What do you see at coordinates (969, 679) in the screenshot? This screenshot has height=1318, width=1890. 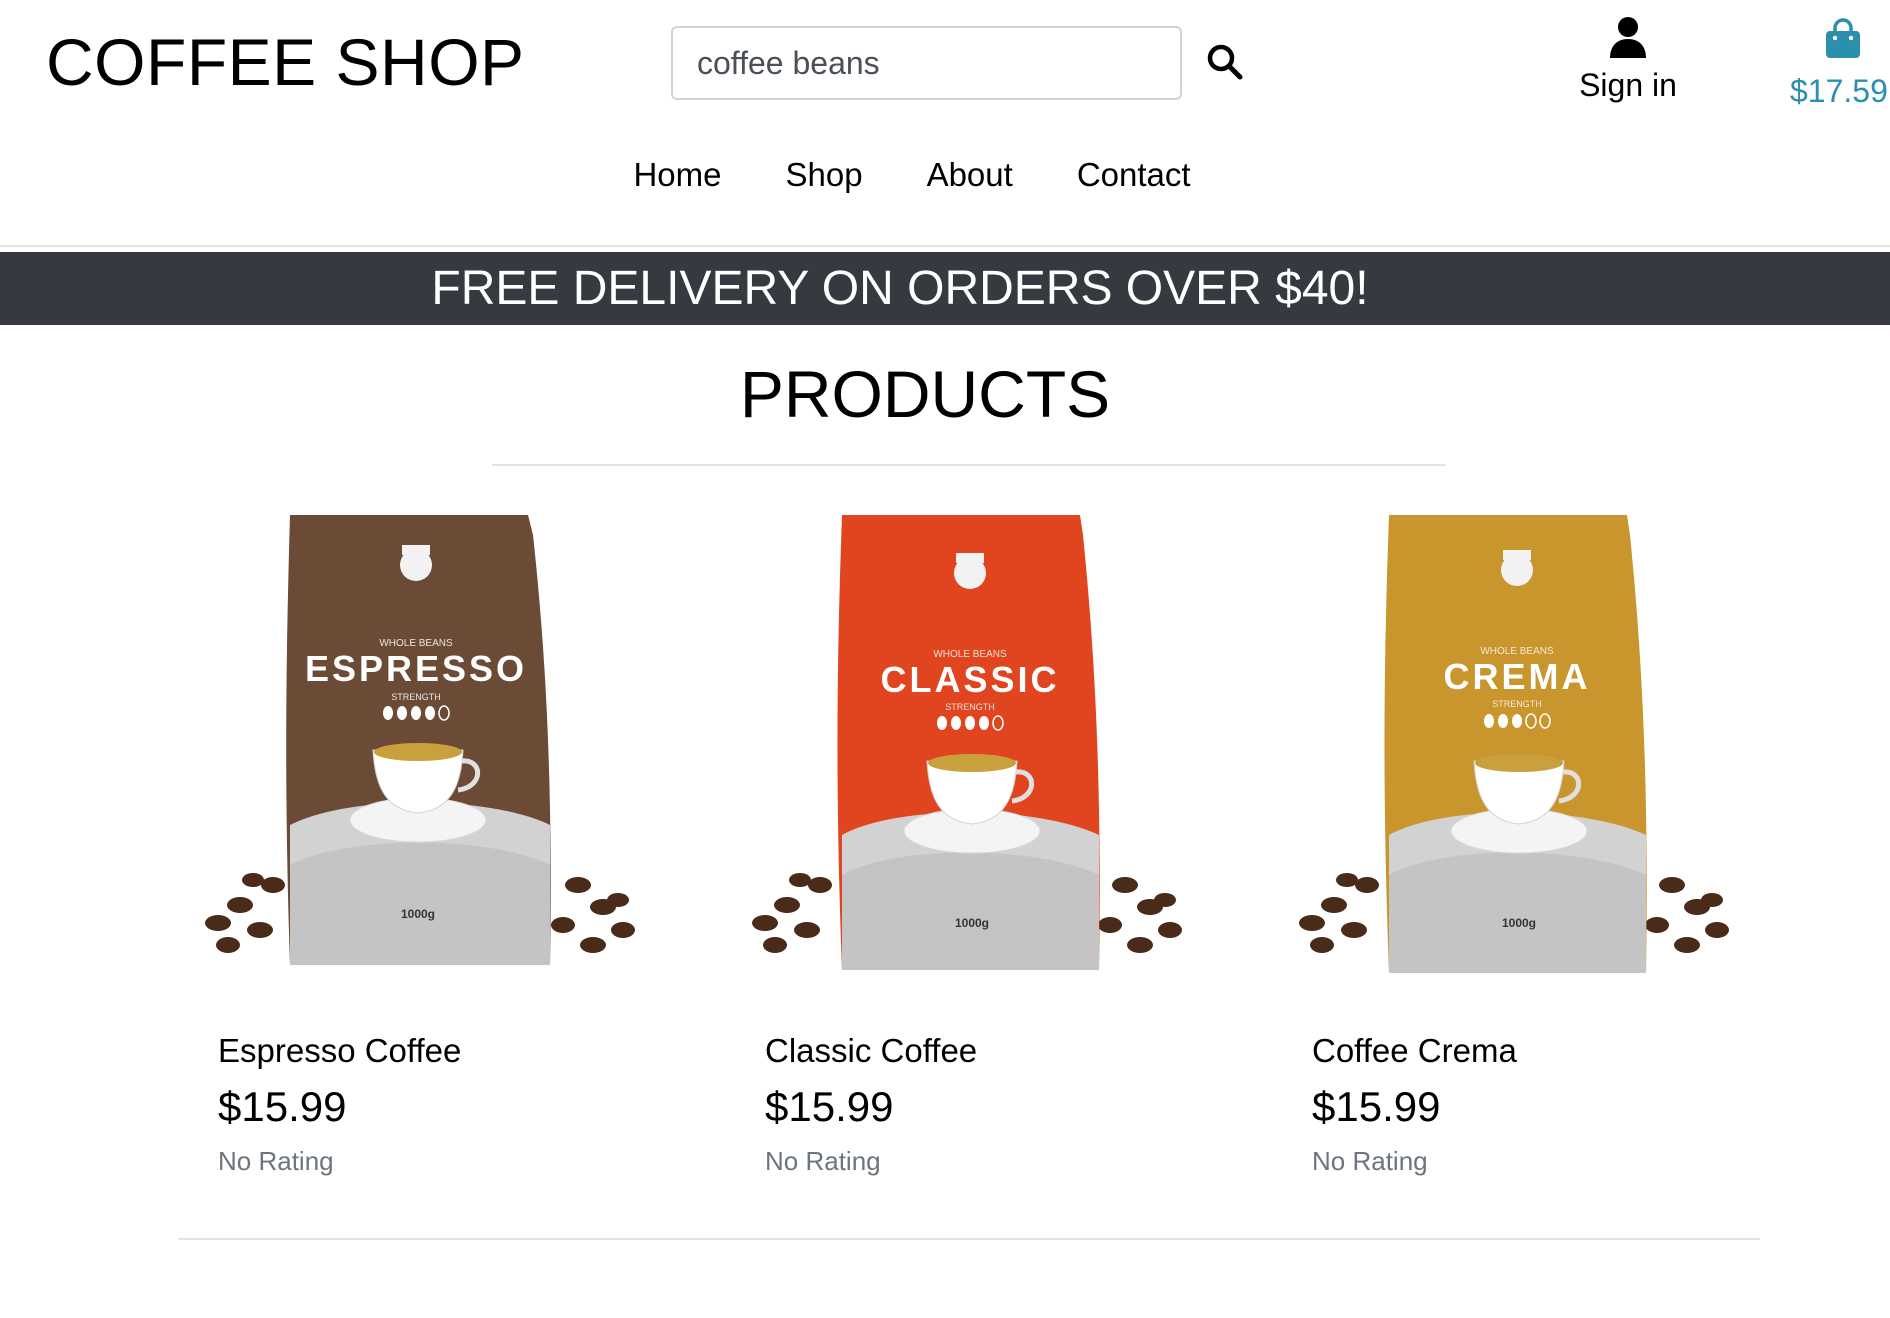 I see `svg-text: CLASSIC` at bounding box center [969, 679].